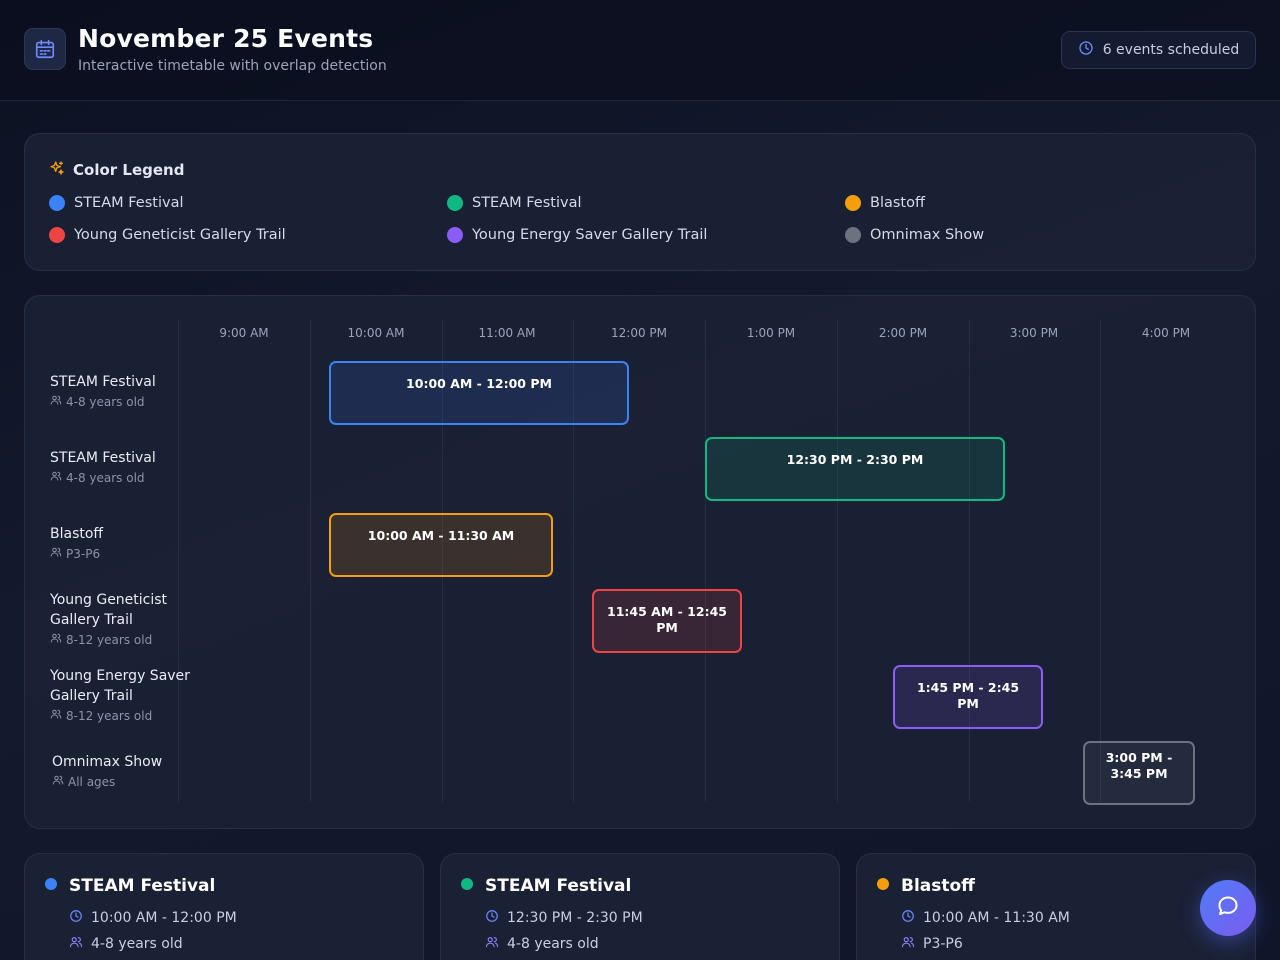 The width and height of the screenshot is (1280, 960). What do you see at coordinates (92, 781) in the screenshot?
I see `row-age-group: All ages` at bounding box center [92, 781].